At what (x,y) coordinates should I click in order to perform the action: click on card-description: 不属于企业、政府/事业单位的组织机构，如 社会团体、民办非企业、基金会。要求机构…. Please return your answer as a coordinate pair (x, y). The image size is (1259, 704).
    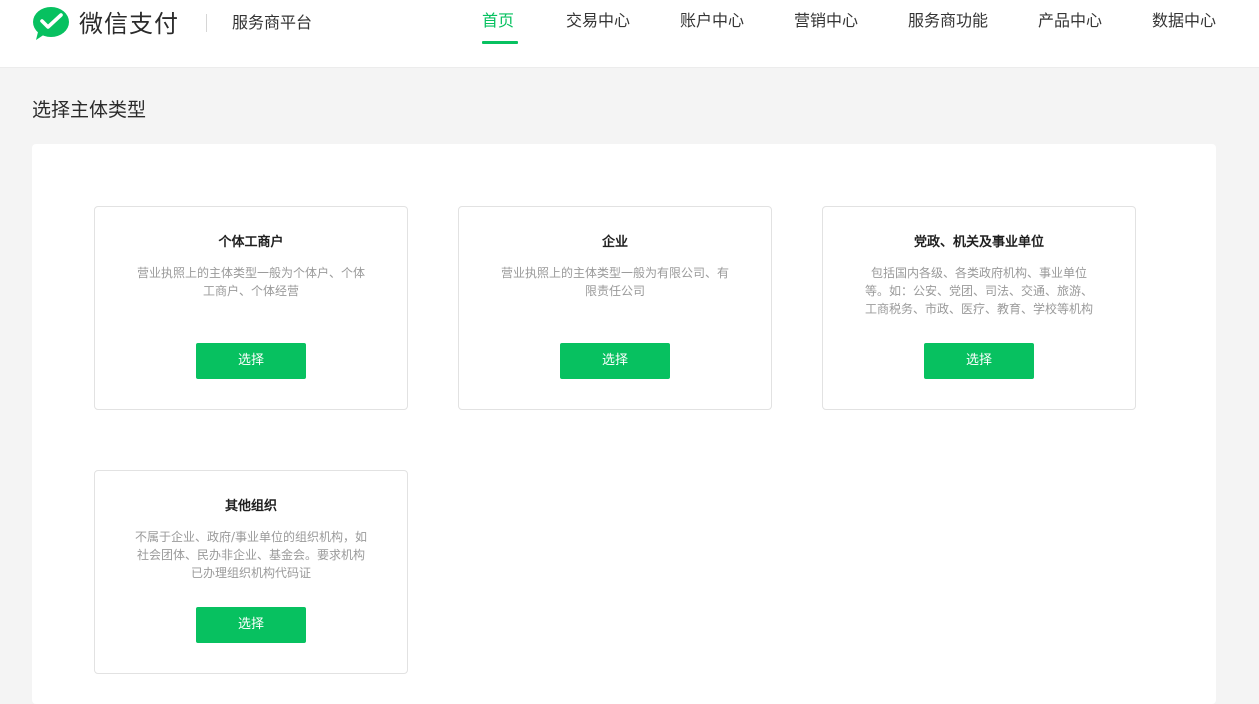
    Looking at the image, I should click on (251, 555).